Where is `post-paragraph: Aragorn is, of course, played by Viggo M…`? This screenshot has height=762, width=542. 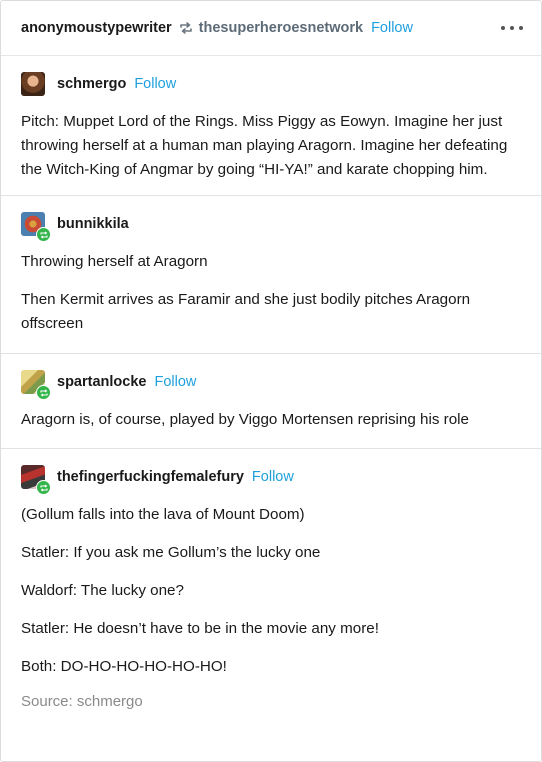 post-paragraph: Aragorn is, of course, played by Viggo M… is located at coordinates (245, 419).